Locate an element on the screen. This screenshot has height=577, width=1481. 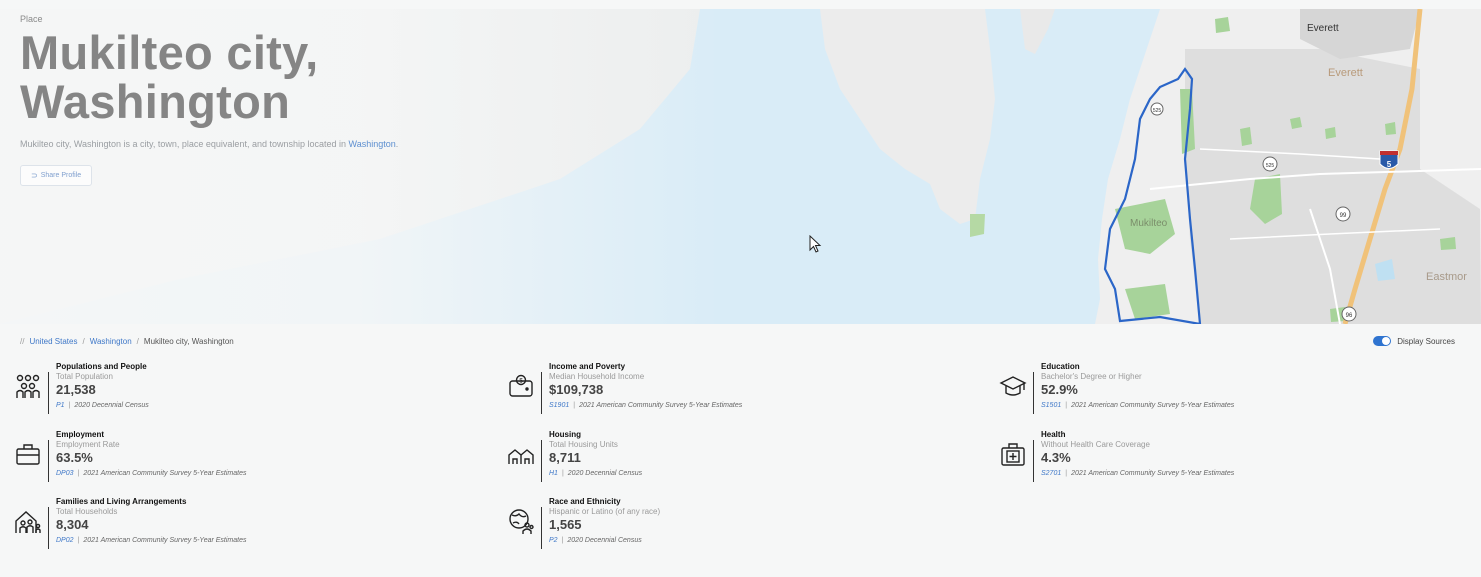
page-title-line1: Mukilteo city, is located at coordinates (169, 52).